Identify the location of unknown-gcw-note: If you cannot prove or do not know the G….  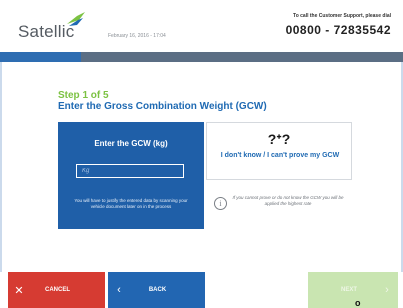
(288, 200).